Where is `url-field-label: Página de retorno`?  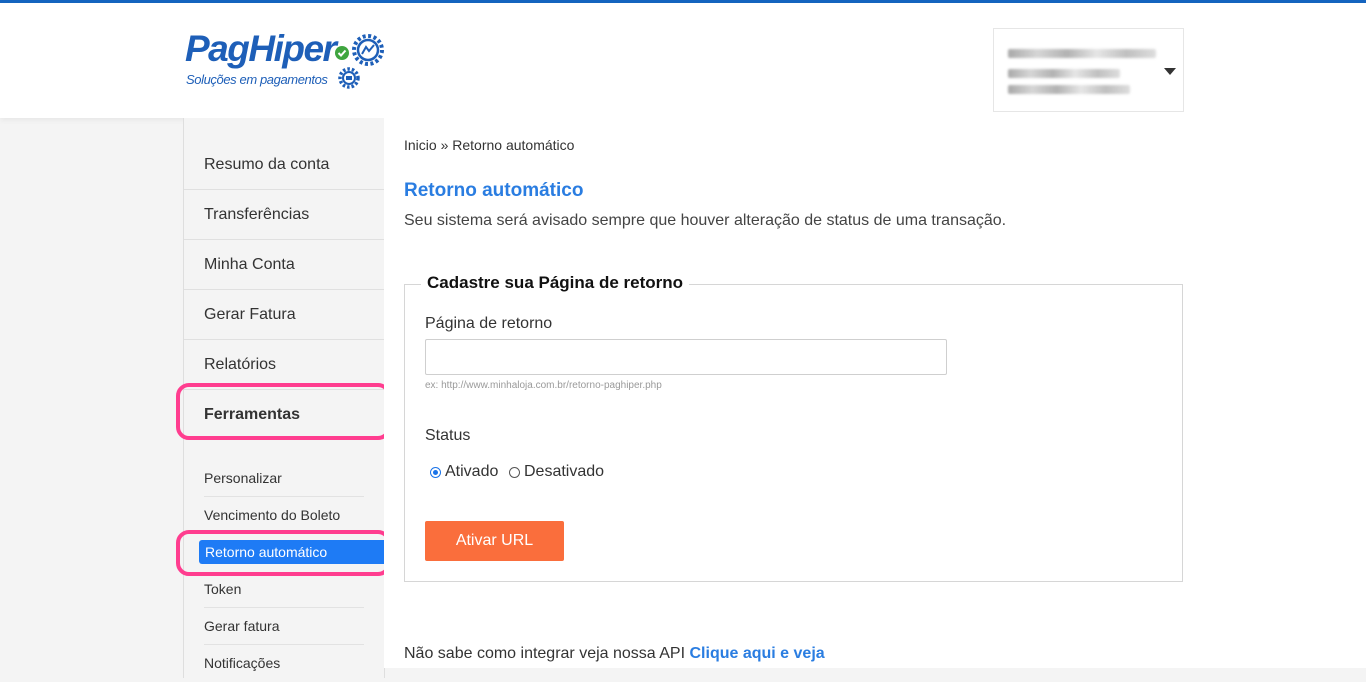
url-field-label: Página de retorno is located at coordinates (489, 323).